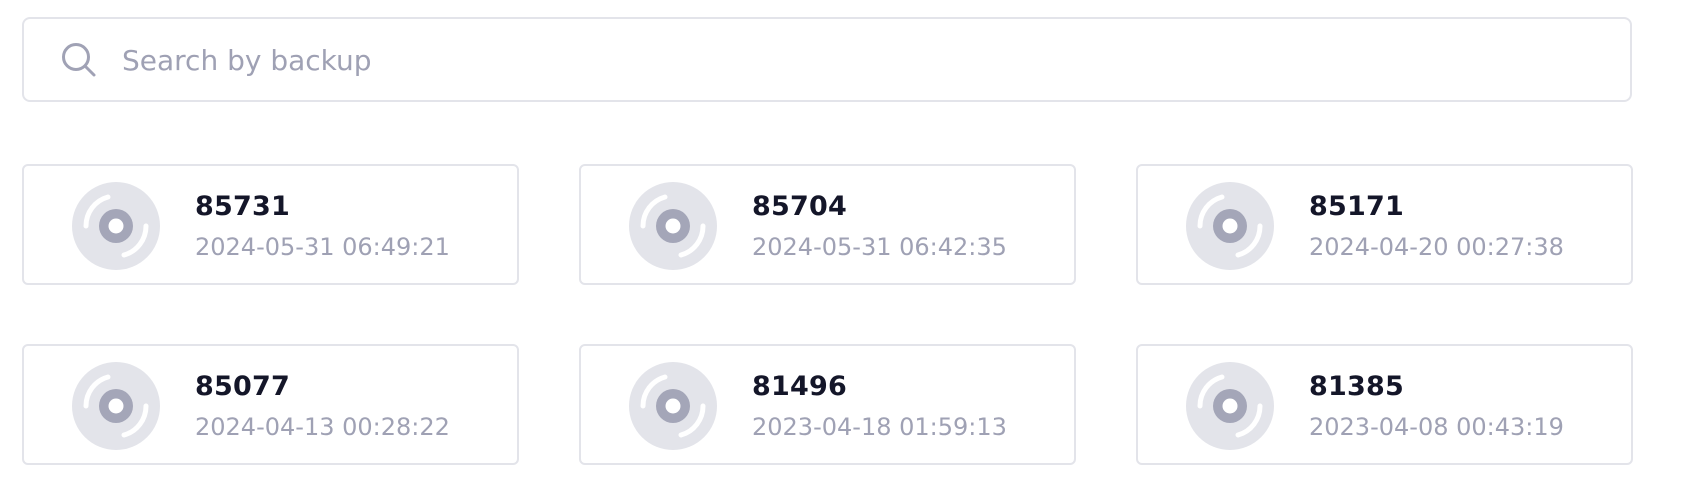 This screenshot has width=1706, height=502. I want to click on backup-timestamp: 2023-04-08 00:43:19, so click(1436, 427).